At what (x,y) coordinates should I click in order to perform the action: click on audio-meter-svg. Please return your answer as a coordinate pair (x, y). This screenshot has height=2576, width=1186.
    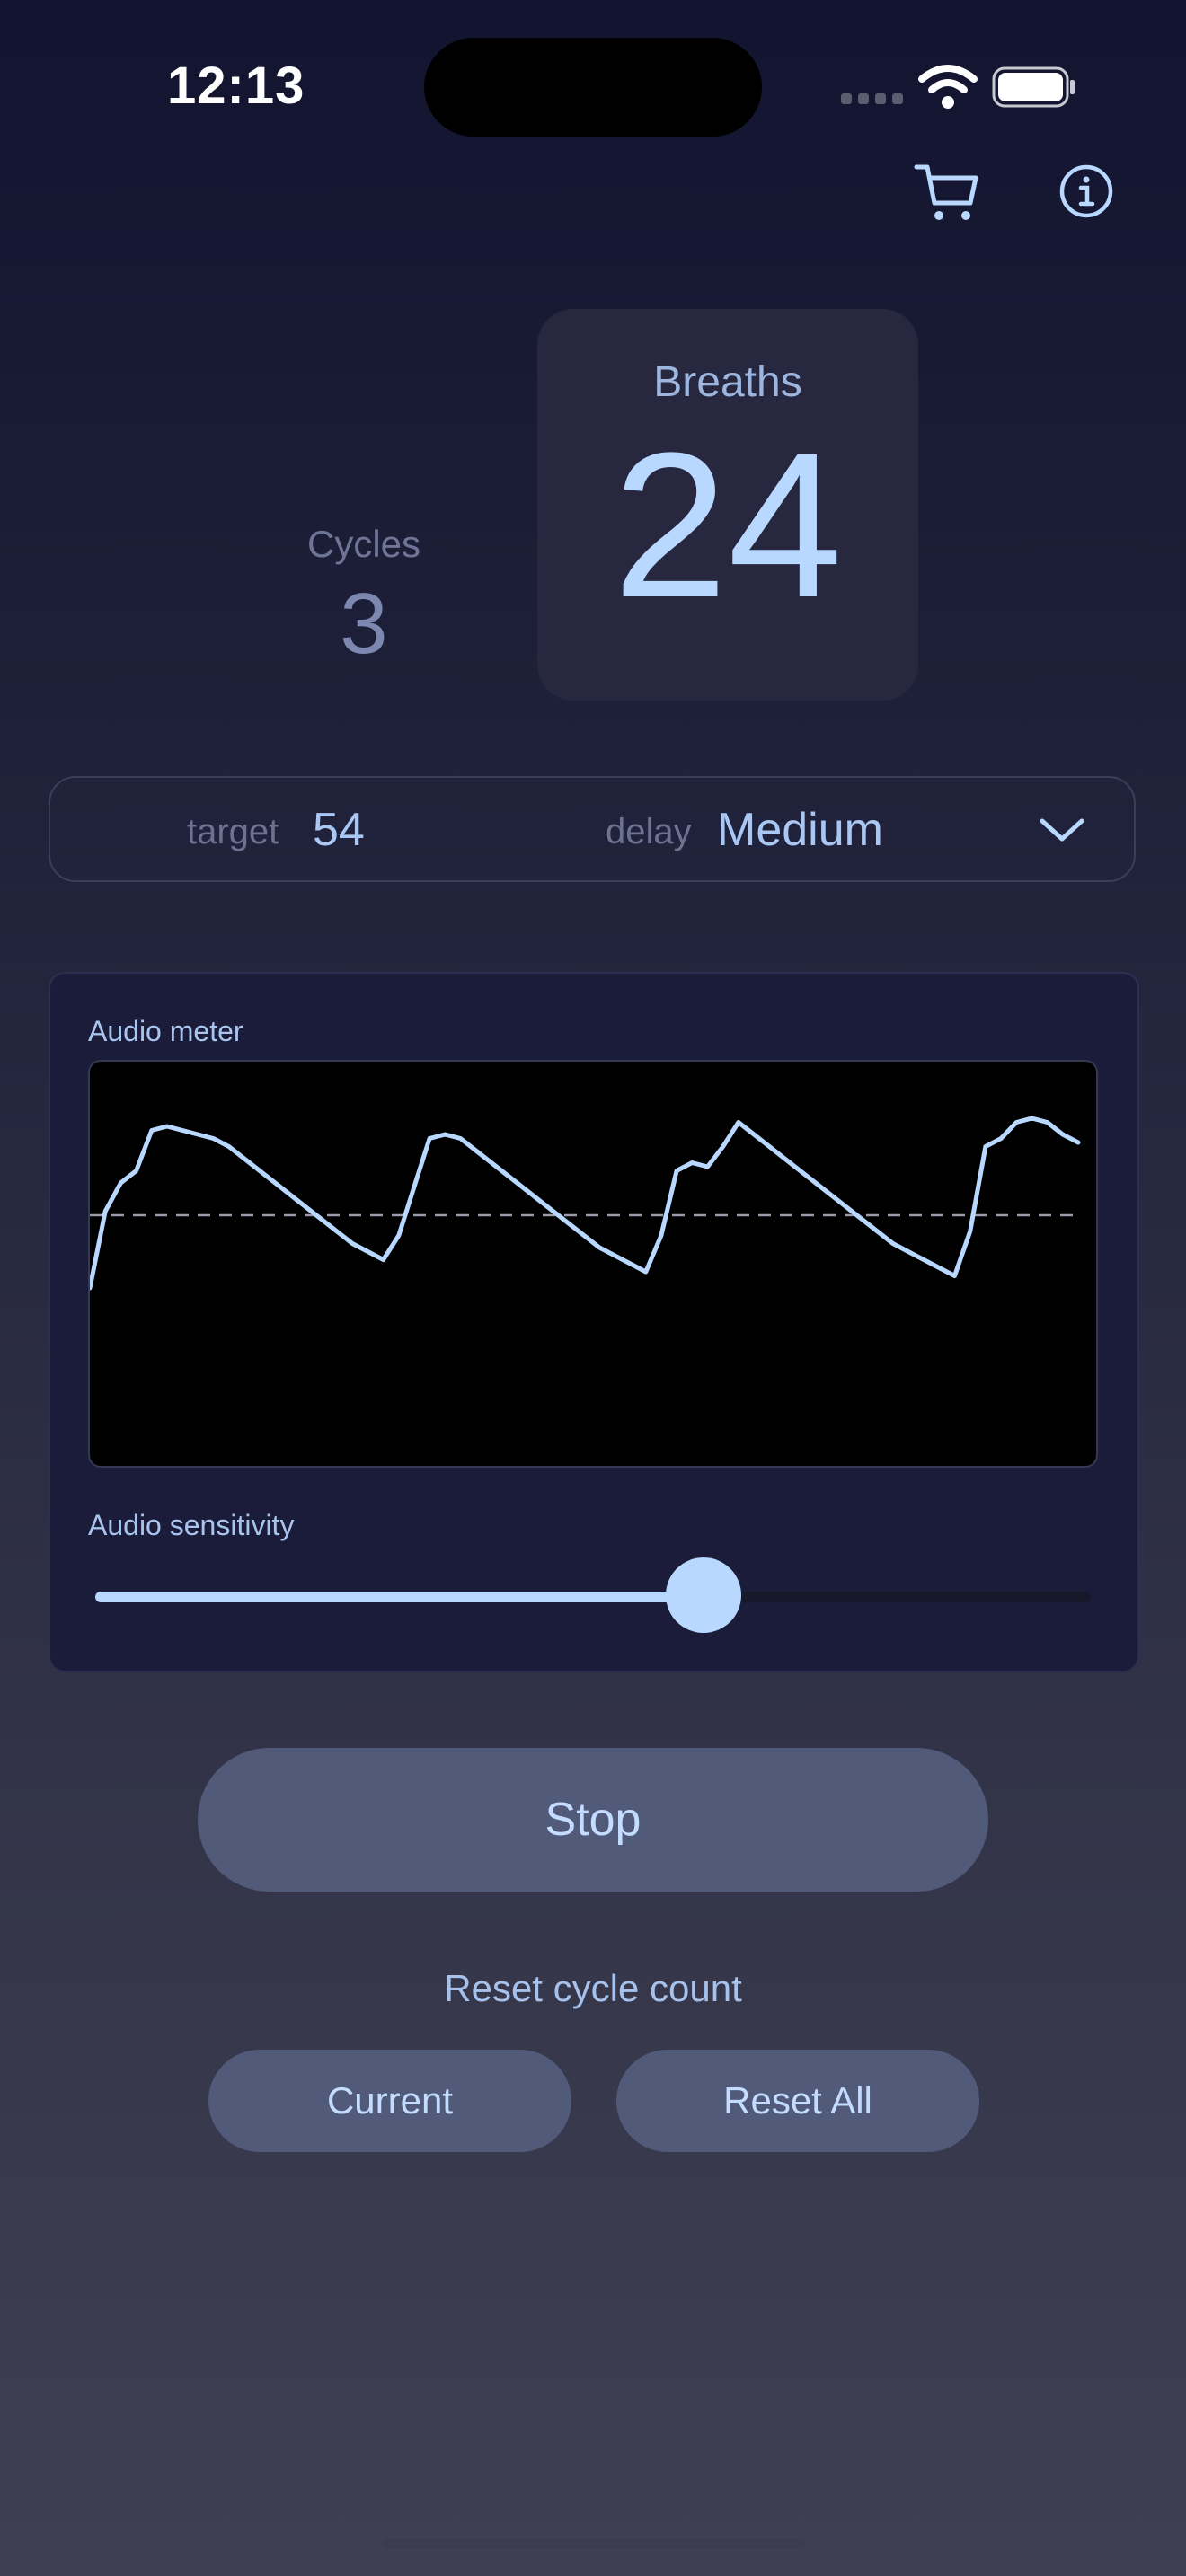
    Looking at the image, I should click on (585, 1203).